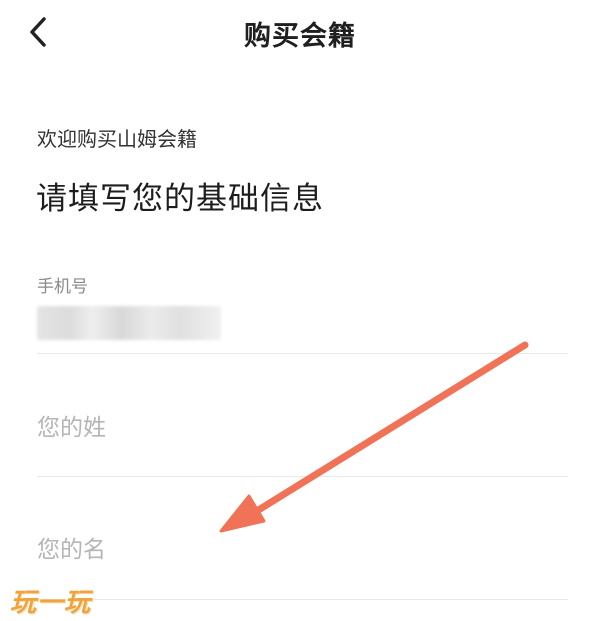 This screenshot has height=621, width=600. Describe the element at coordinates (287, 550) in the screenshot. I see `first-name-input` at that location.